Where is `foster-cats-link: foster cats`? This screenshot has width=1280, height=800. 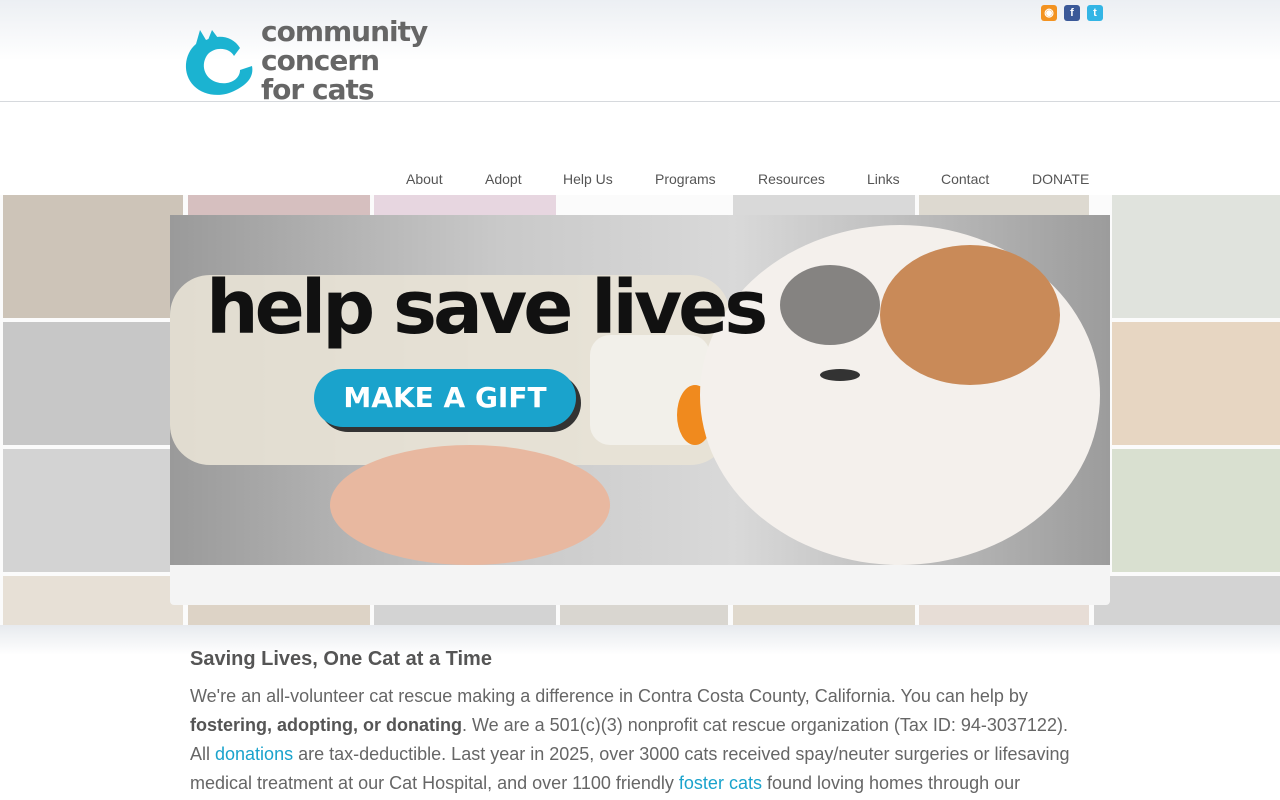 foster-cats-link: foster cats is located at coordinates (720, 783).